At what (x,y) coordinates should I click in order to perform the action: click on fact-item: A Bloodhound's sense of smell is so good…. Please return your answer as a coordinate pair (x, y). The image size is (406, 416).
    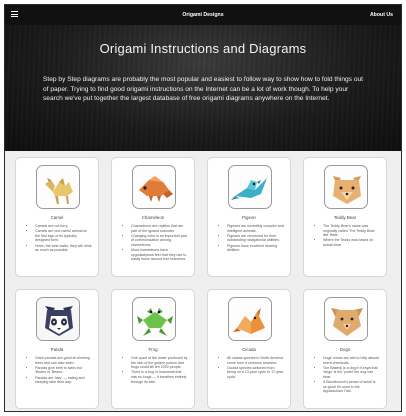
    Looking at the image, I should click on (351, 387).